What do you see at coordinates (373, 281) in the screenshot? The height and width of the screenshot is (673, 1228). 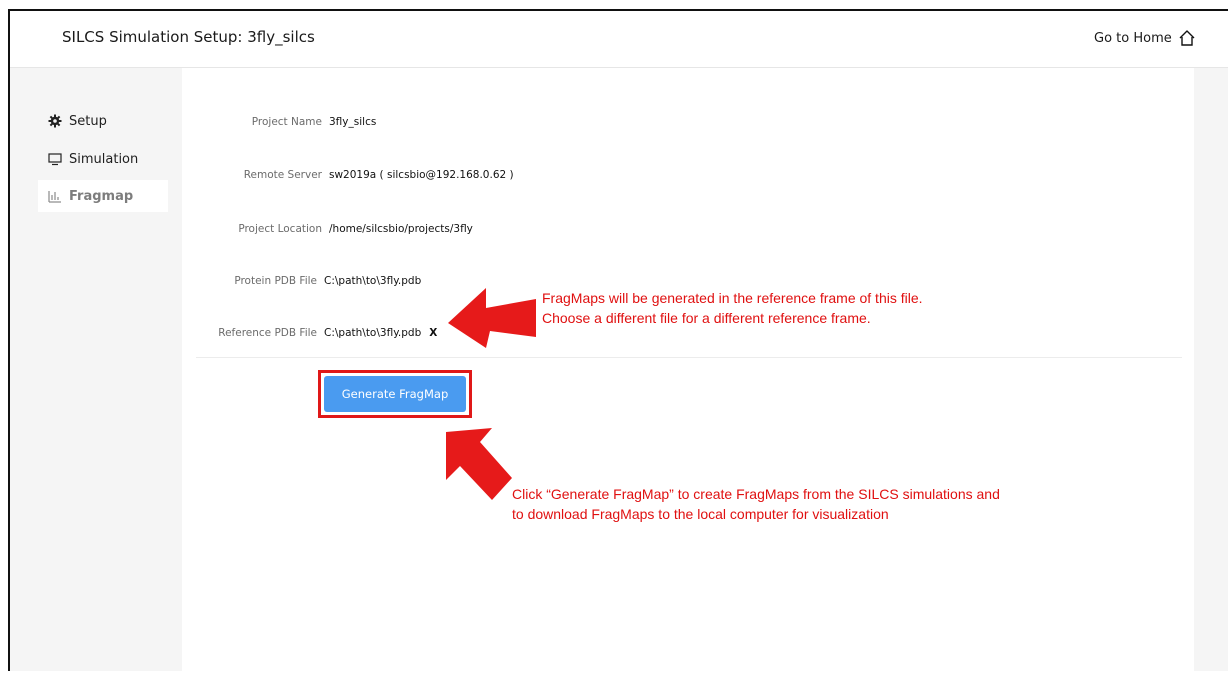 I see `protein-pdb-value: C:\path\to\3fly.pdb` at bounding box center [373, 281].